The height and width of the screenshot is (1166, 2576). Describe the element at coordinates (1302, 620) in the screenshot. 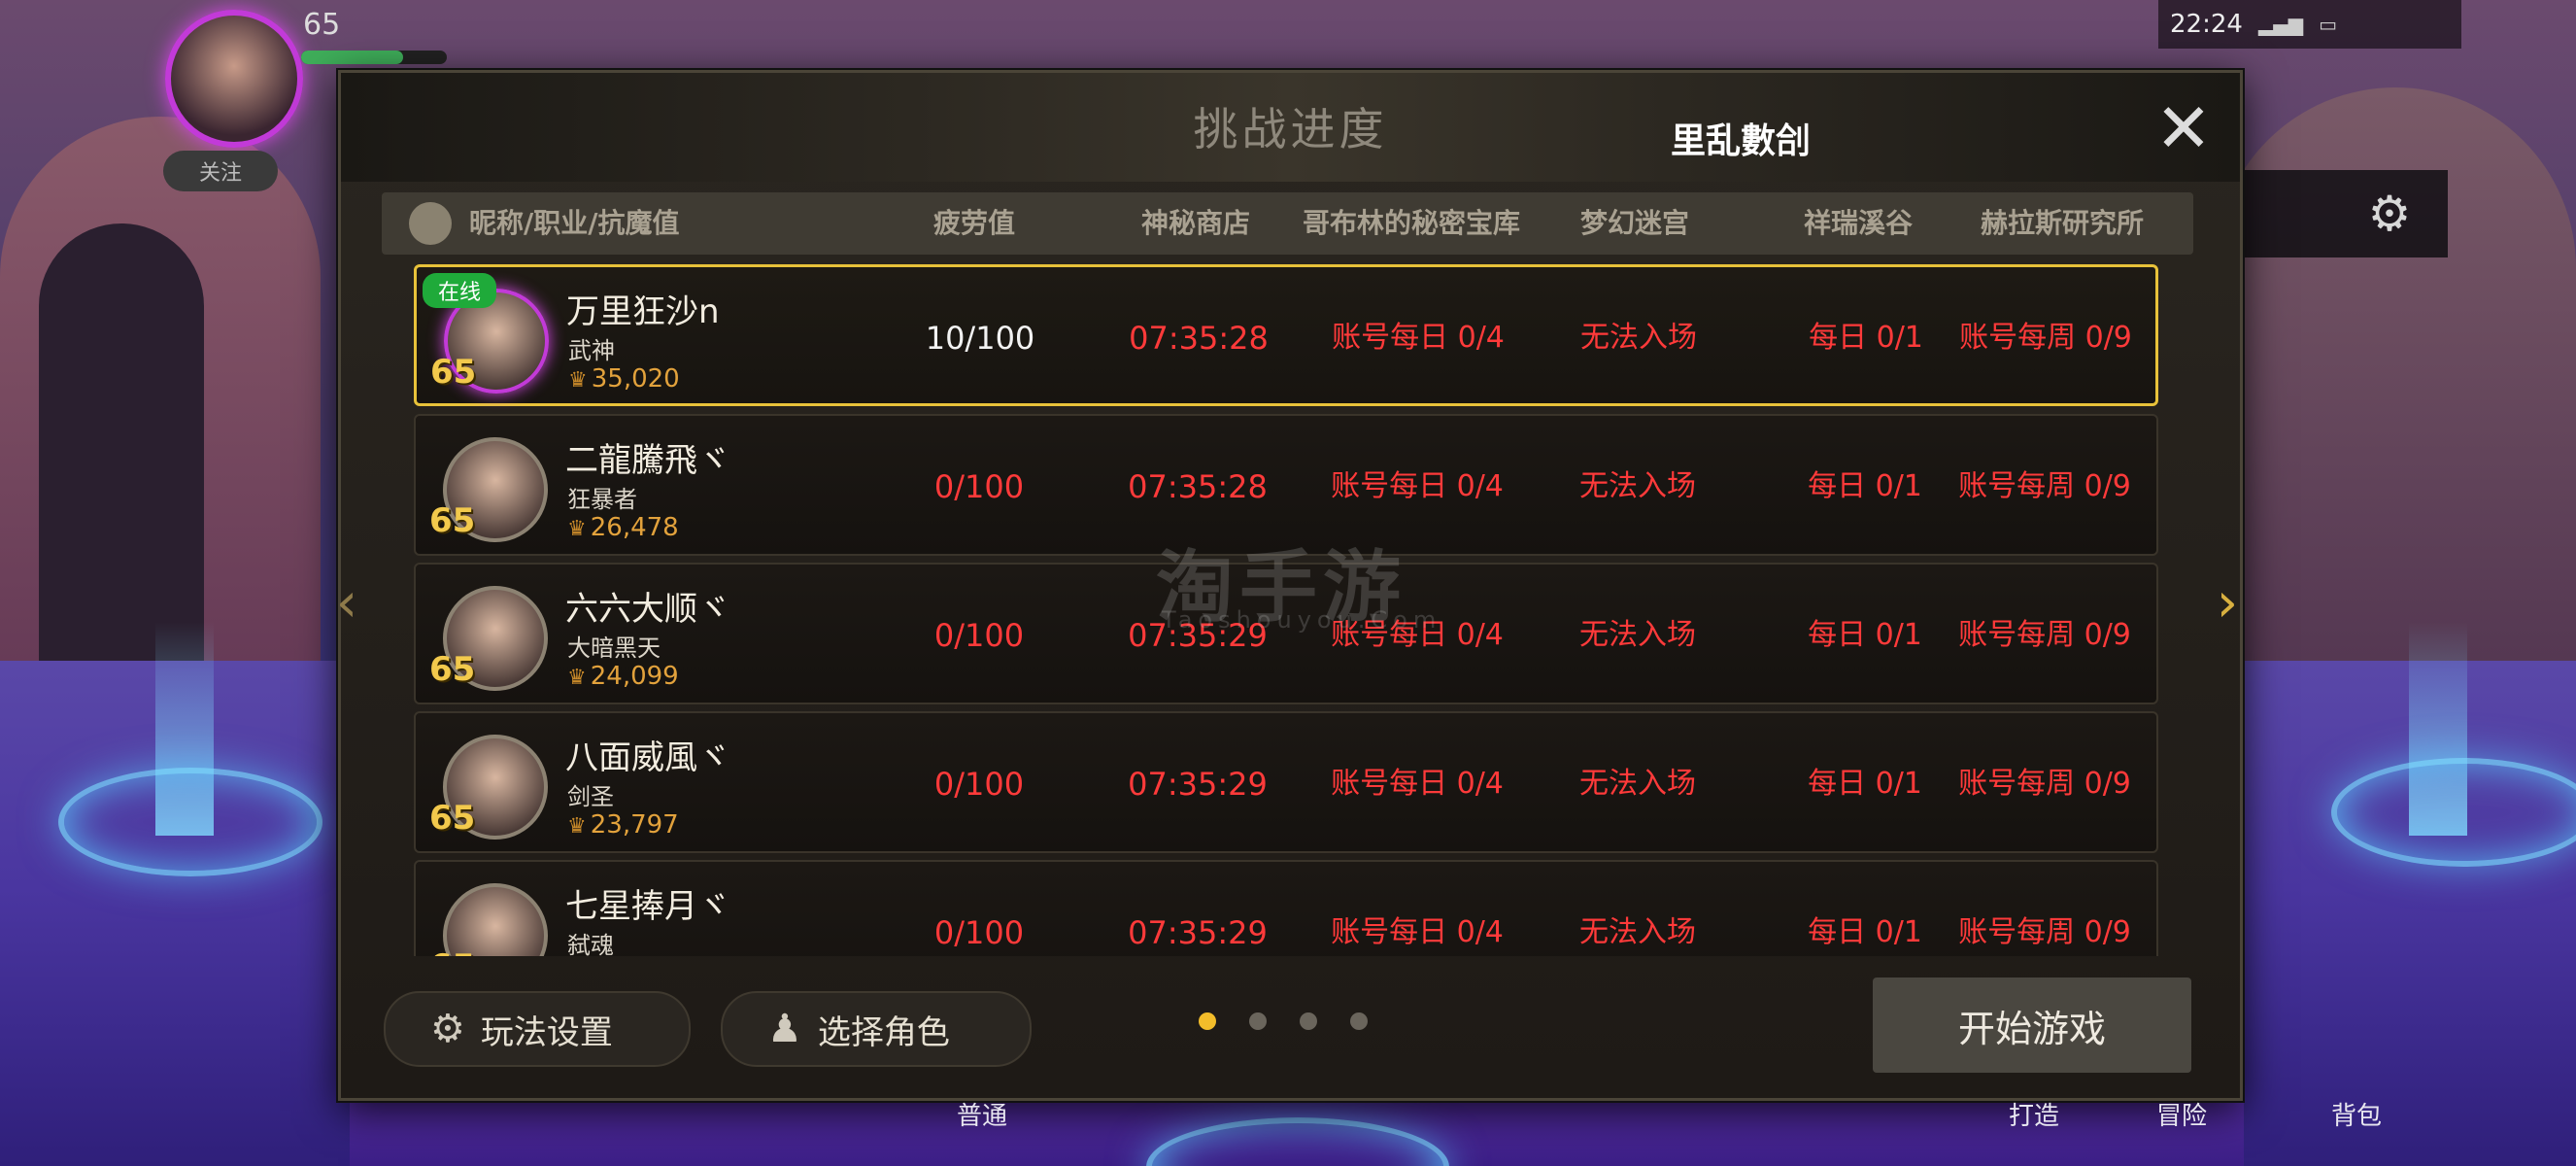

I see `watermark-subtext: Taoshouyou.Com` at that location.